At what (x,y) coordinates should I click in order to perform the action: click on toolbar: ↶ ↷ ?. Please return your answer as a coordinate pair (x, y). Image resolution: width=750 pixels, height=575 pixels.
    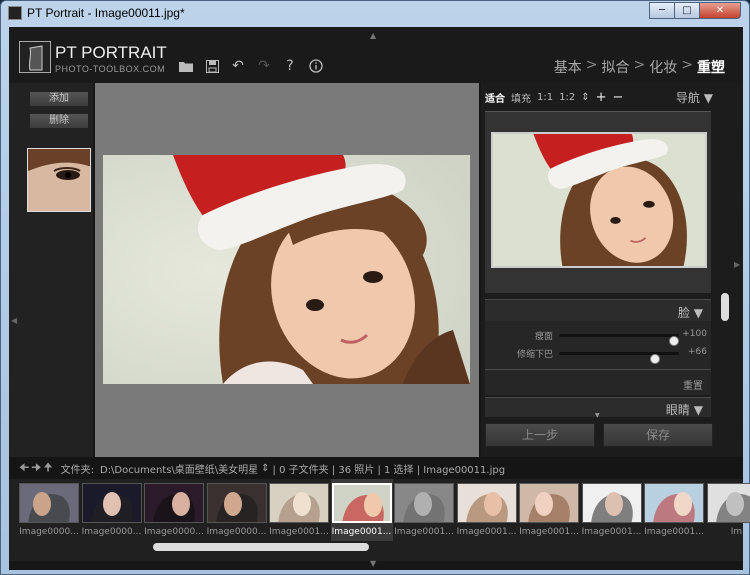
    Looking at the image, I should click on (251, 66).